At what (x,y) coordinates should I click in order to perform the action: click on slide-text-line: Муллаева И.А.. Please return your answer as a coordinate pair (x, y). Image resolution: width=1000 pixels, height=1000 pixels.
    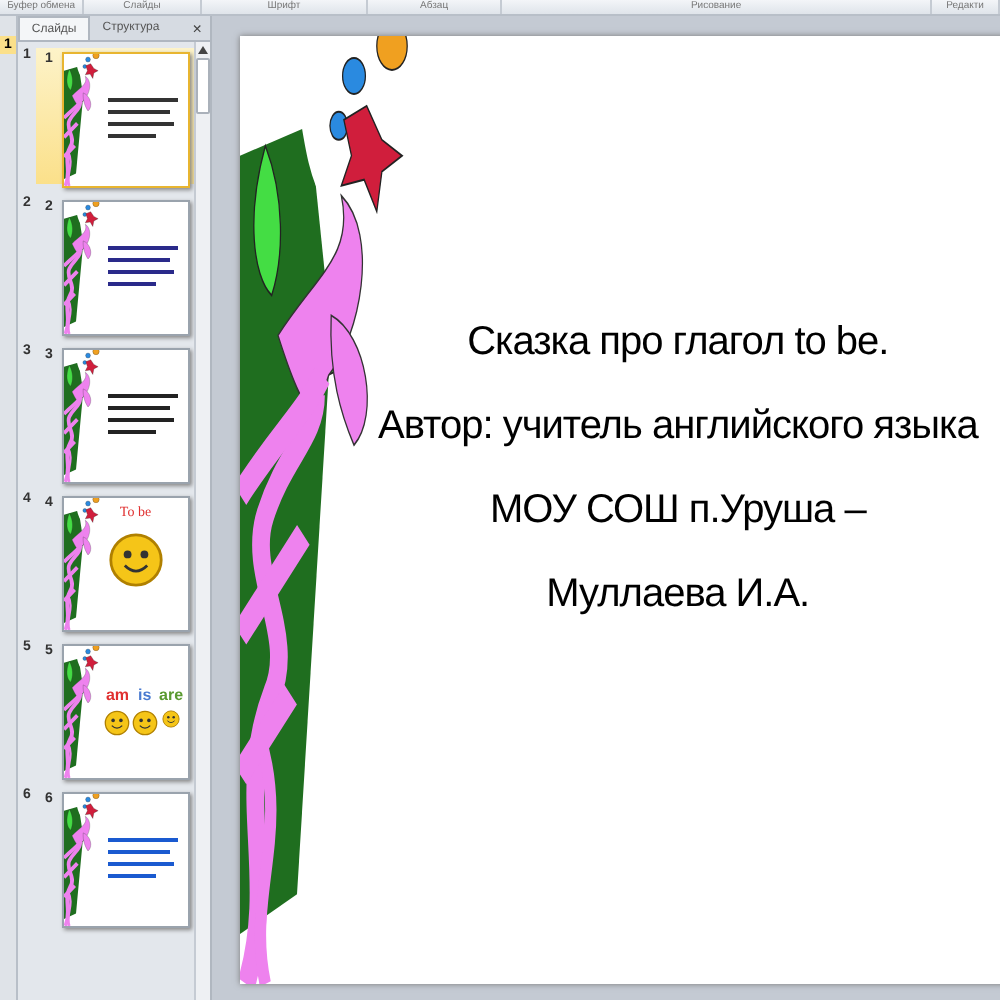
    Looking at the image, I should click on (678, 595).